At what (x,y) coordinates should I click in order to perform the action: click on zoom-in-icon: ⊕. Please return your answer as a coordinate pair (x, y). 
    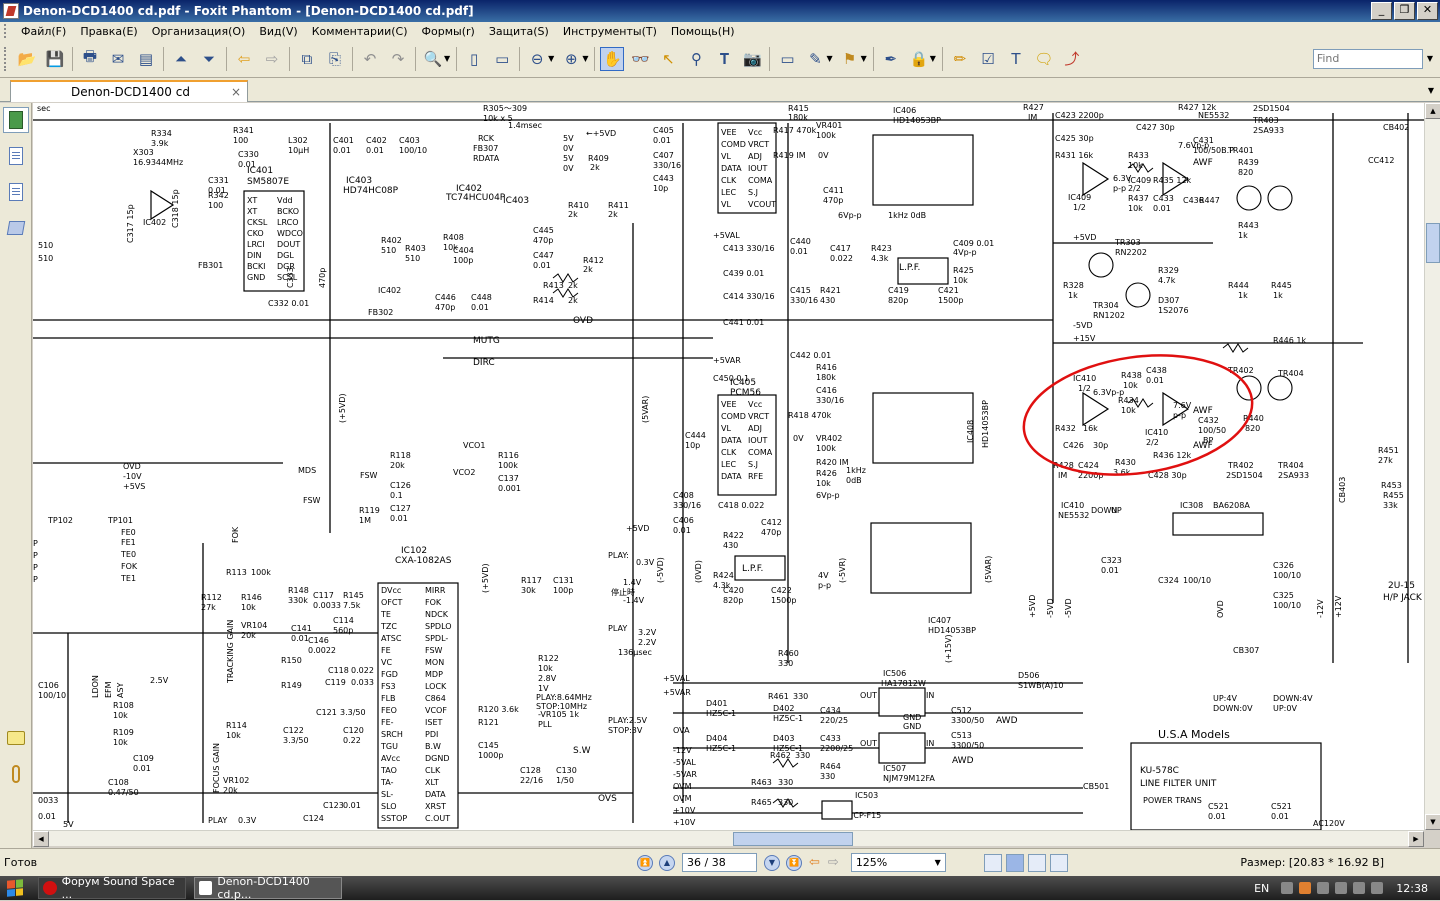
    Looking at the image, I should click on (571, 59).